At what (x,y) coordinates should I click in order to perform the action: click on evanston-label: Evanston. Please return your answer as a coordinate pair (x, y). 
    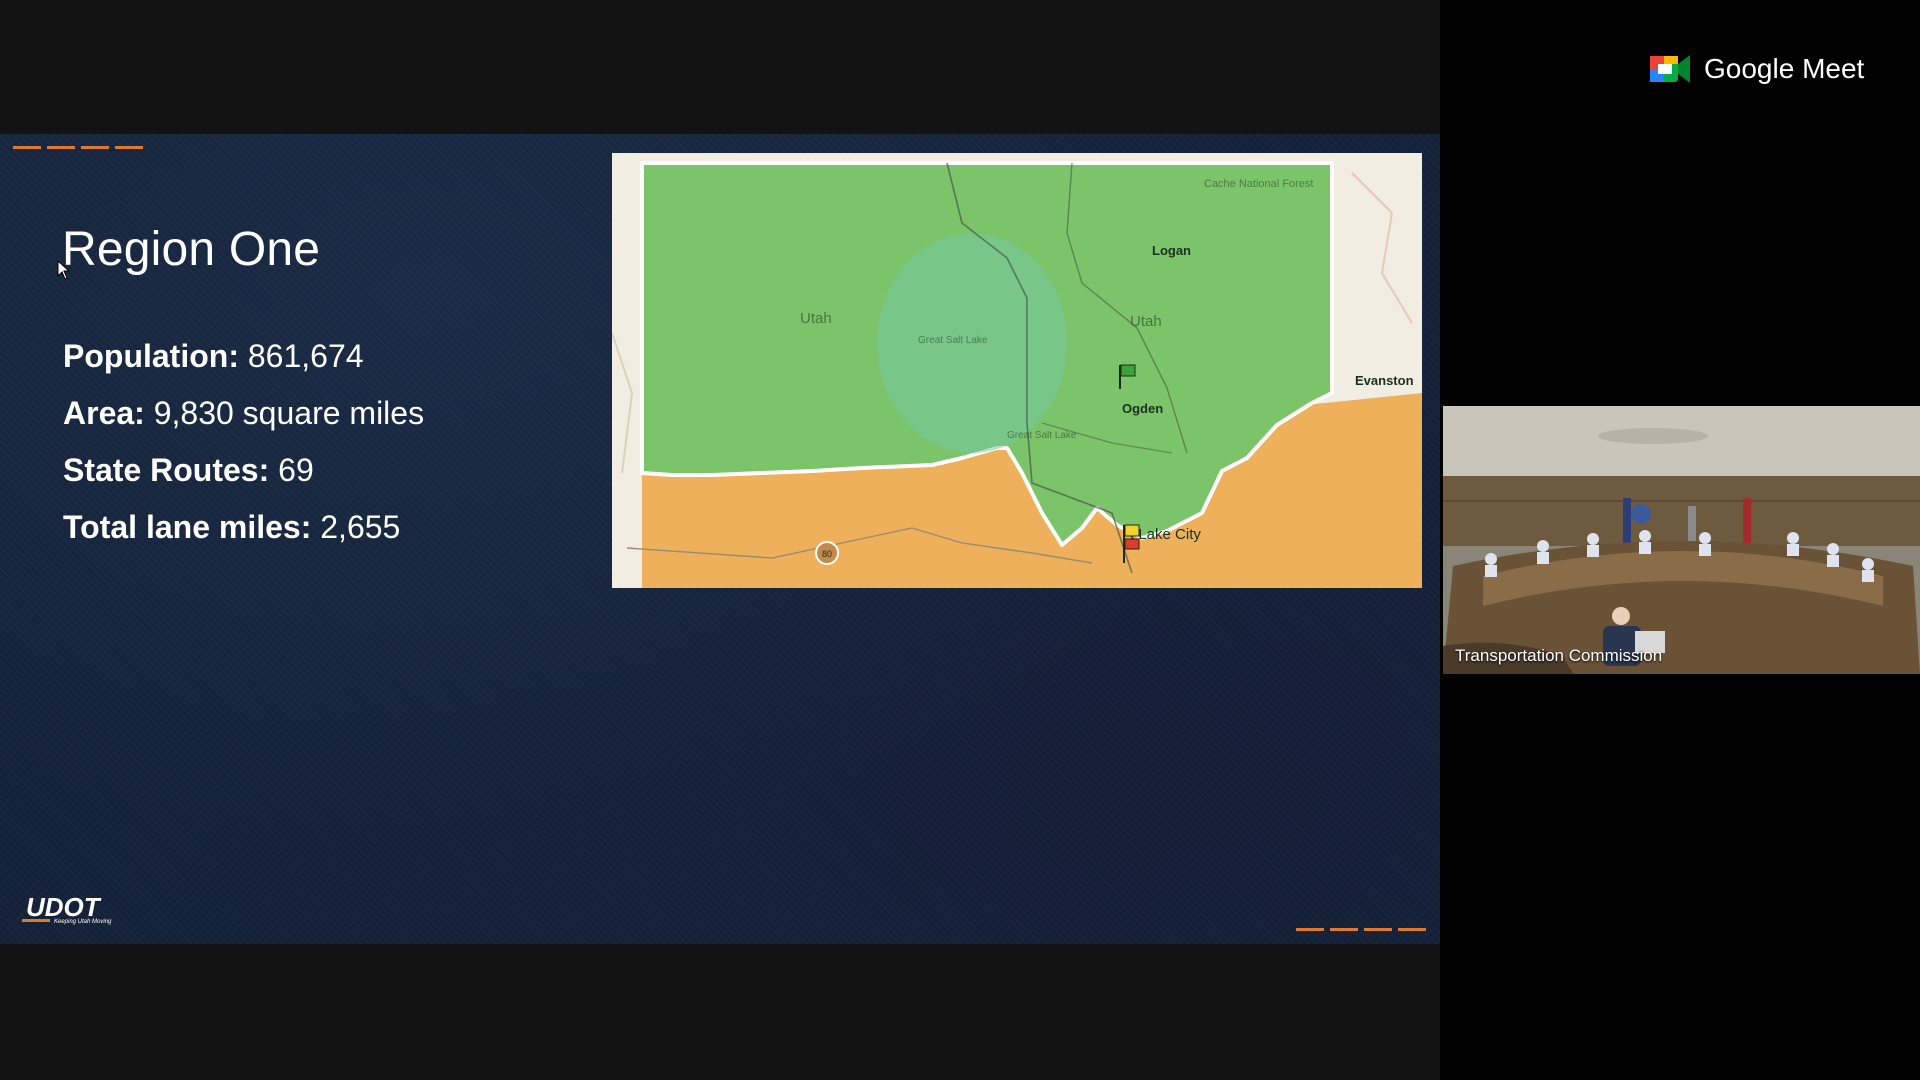
    Looking at the image, I should click on (1384, 380).